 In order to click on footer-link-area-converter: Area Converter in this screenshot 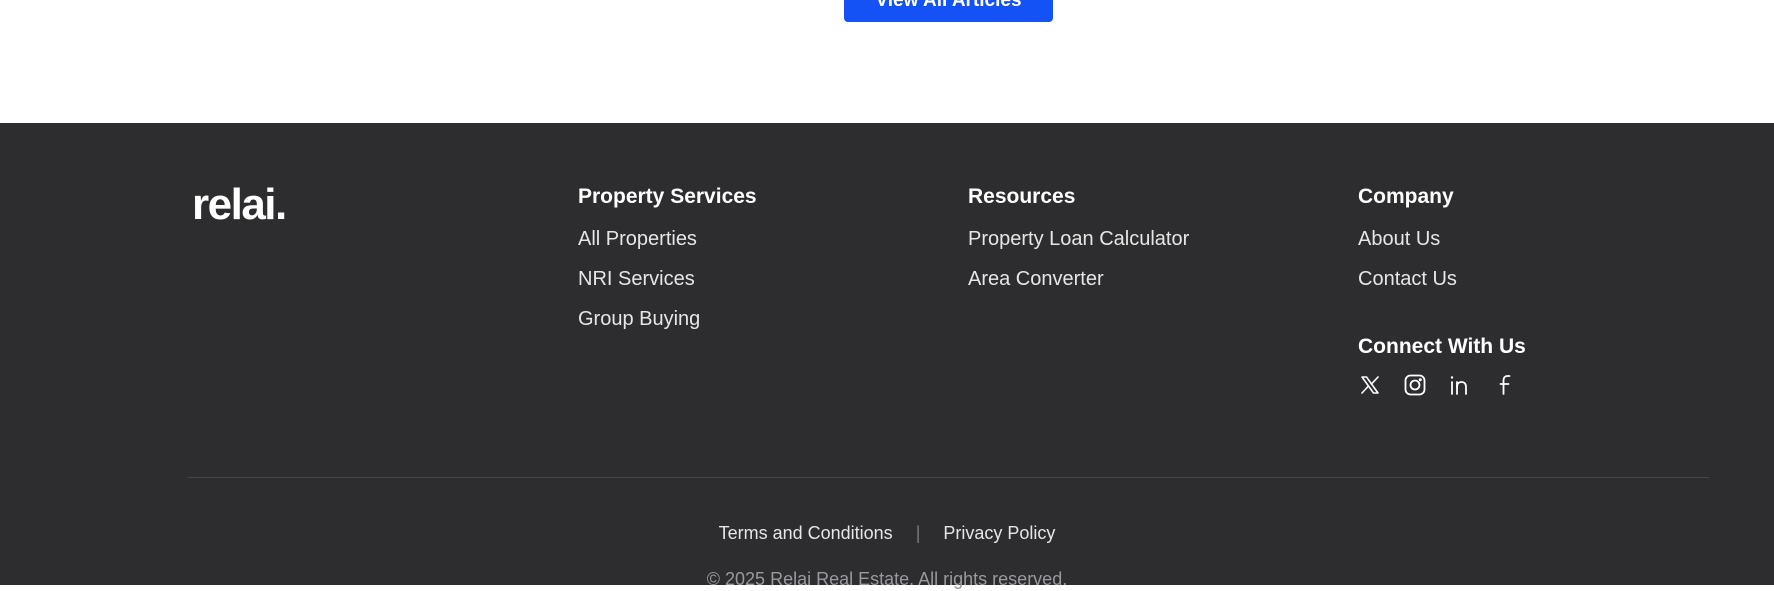, I will do `click(1078, 279)`.